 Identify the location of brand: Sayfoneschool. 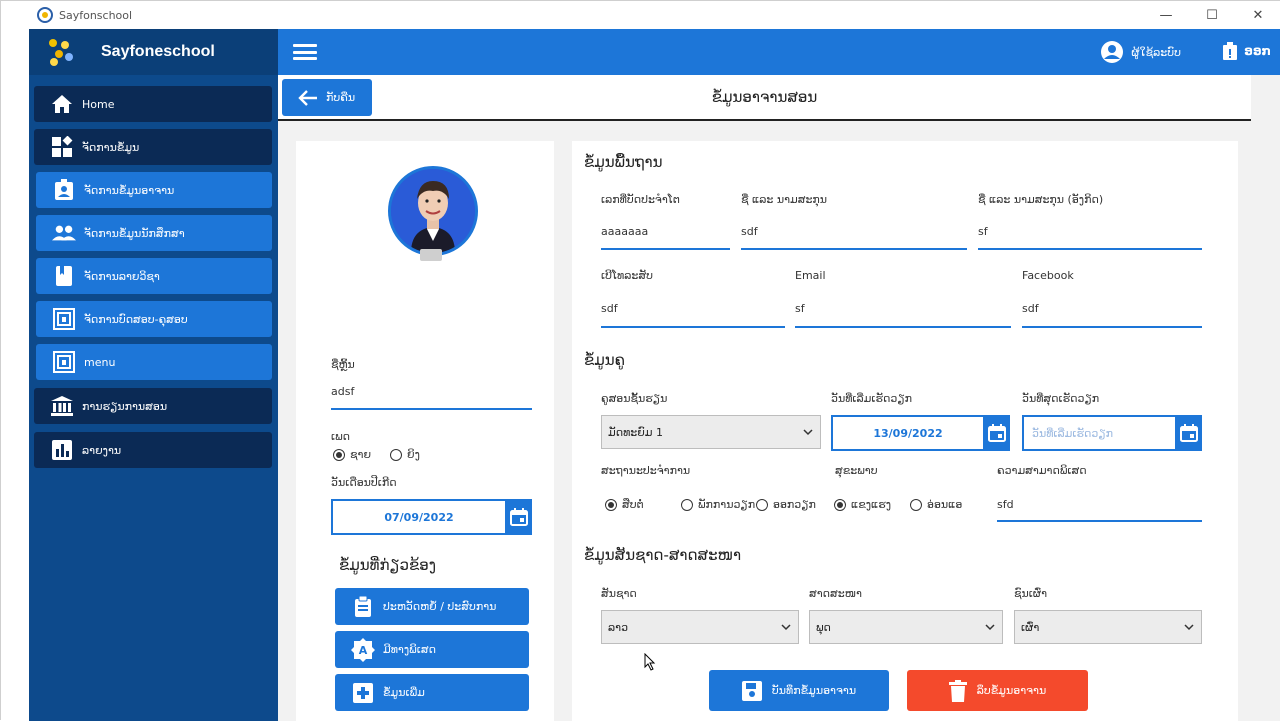
(153, 52).